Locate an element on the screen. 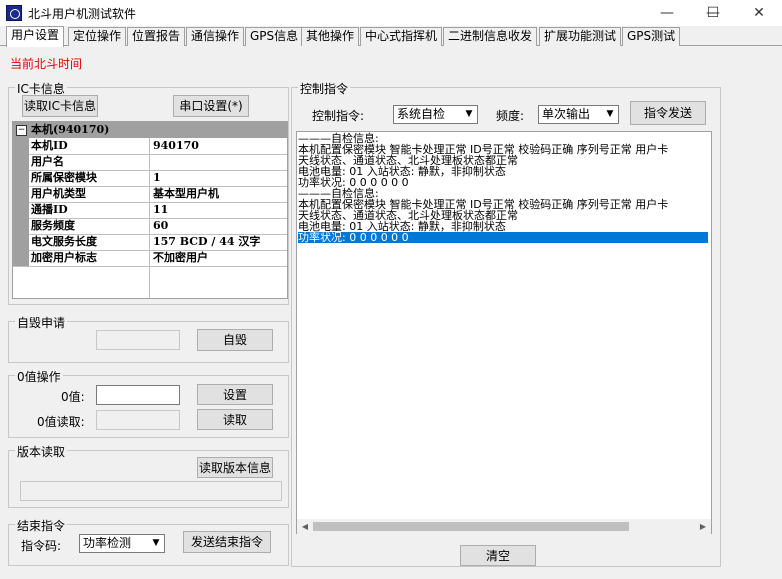 The height and width of the screenshot is (579, 782). version-group: 版本读取 读取版本信息 is located at coordinates (148, 475).